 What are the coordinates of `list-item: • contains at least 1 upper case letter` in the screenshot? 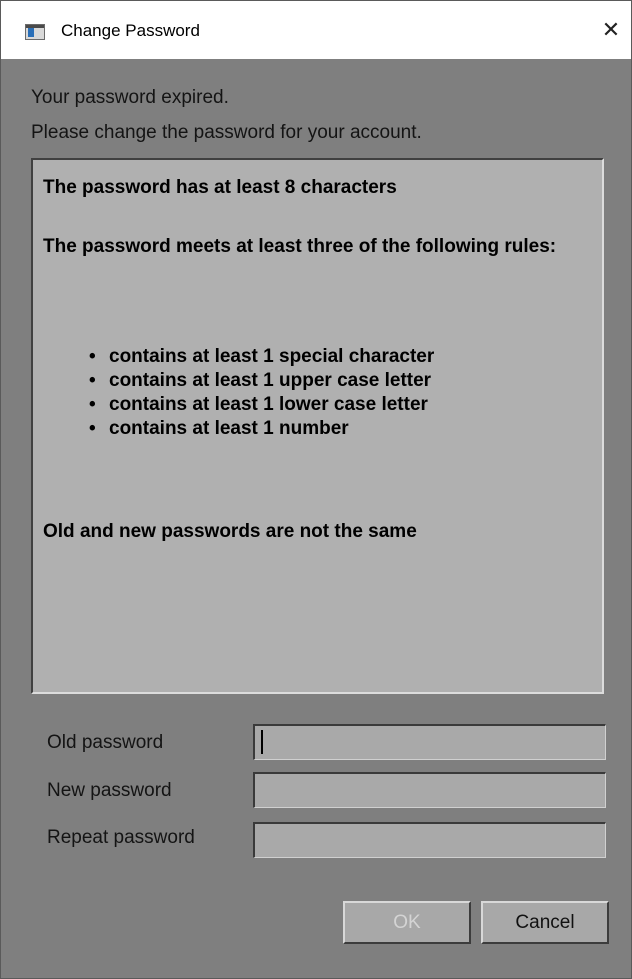 It's located at (261, 381).